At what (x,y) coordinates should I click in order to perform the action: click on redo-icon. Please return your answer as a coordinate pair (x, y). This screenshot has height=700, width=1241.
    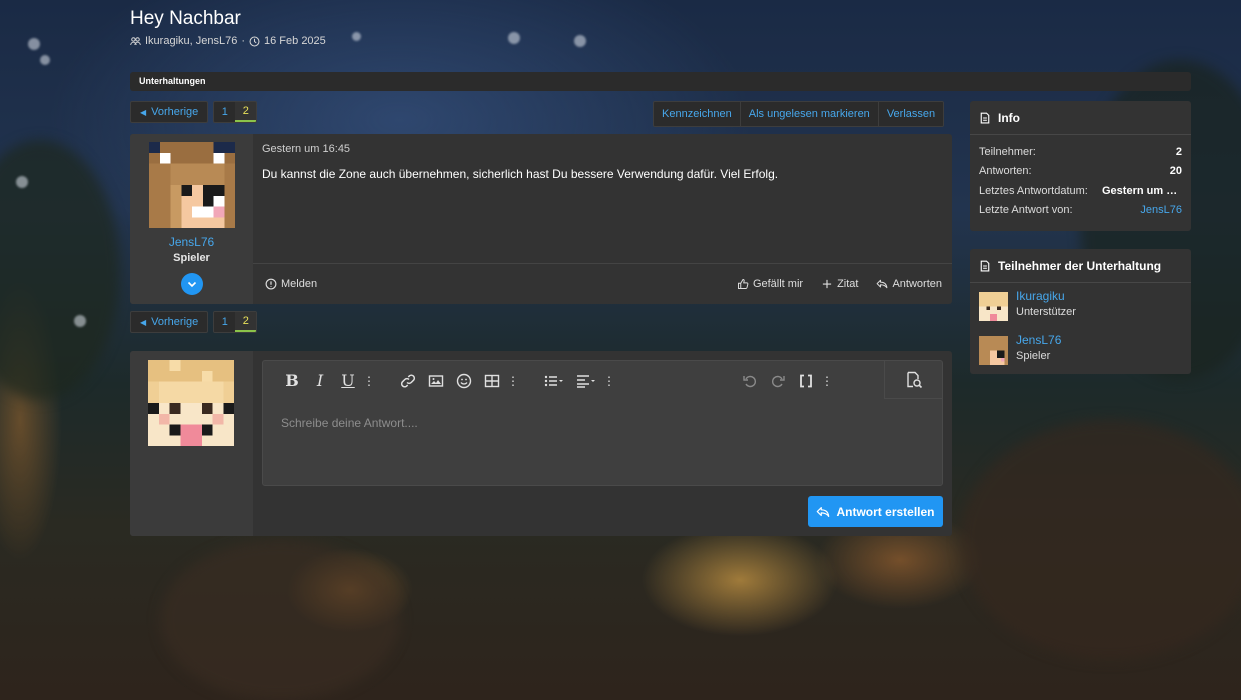
    Looking at the image, I should click on (778, 381).